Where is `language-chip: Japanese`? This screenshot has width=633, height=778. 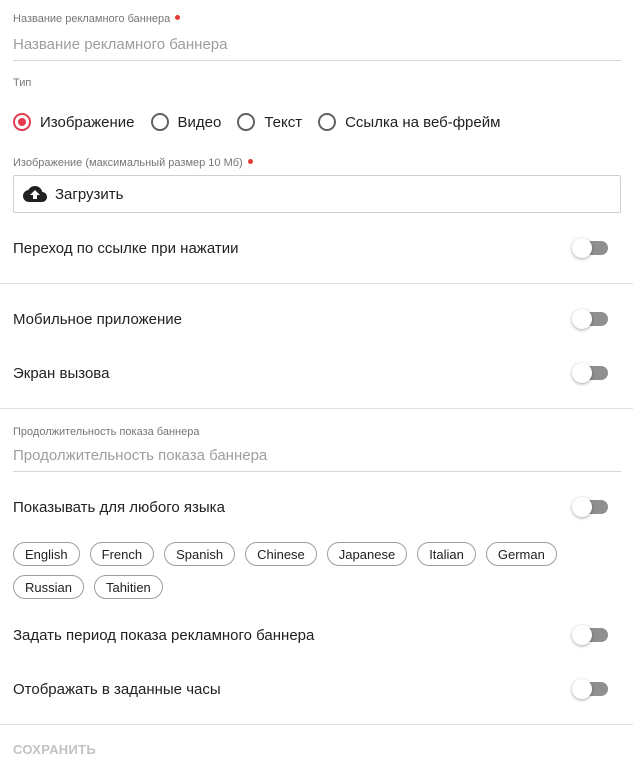 language-chip: Japanese is located at coordinates (367, 554).